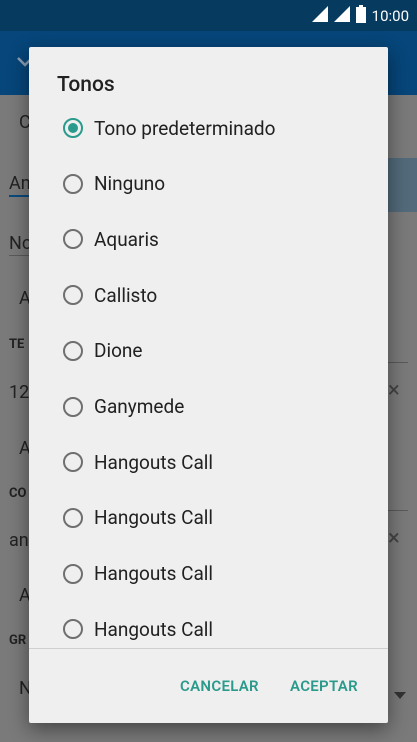 The height and width of the screenshot is (742, 417). I want to click on ringtone-option: Aquaris, so click(208, 239).